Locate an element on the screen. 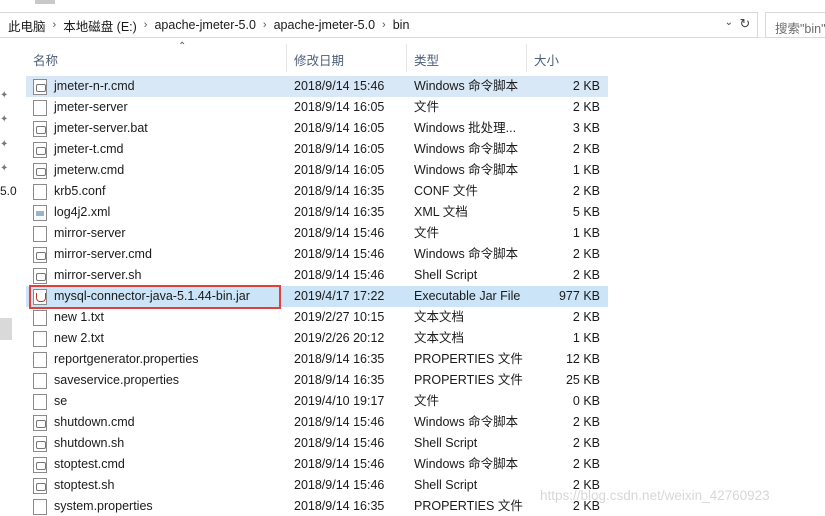  column-header: ⌃ 名称 修改日期 类型 大小 is located at coordinates (317, 56).